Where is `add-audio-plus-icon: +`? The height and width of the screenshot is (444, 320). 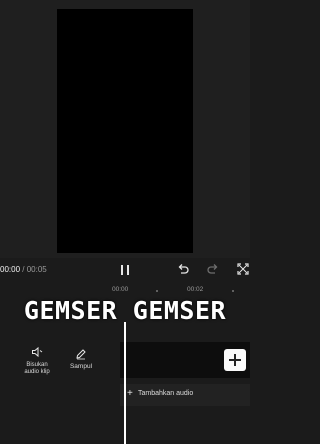 add-audio-plus-icon: + is located at coordinates (130, 393).